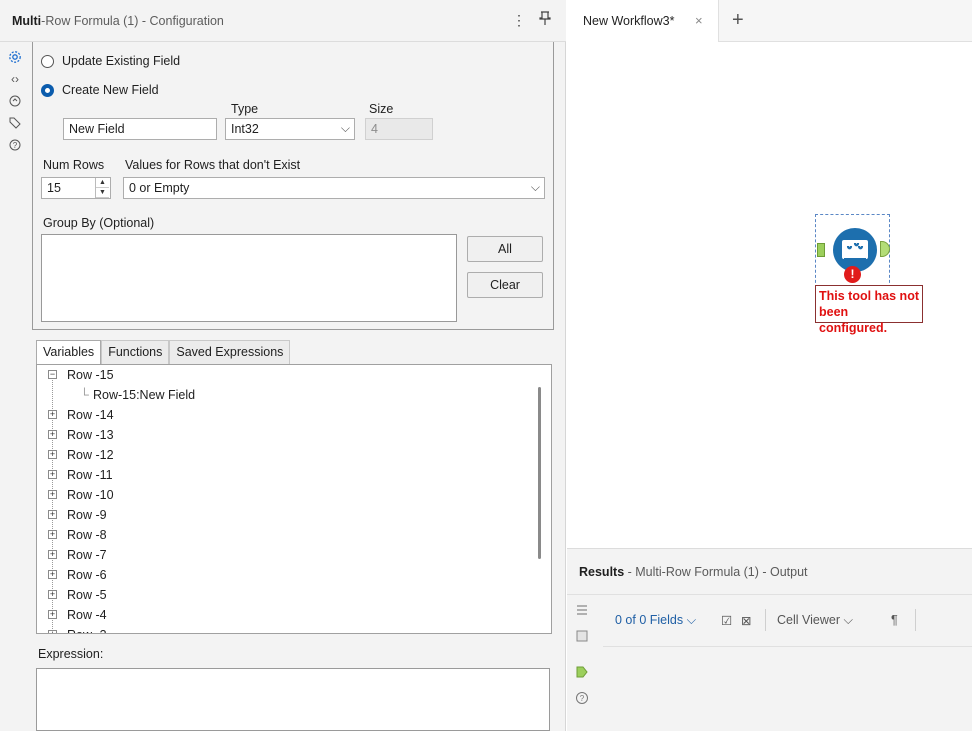 The width and height of the screenshot is (972, 733). I want to click on new-field-name-input: New Field, so click(140, 129).